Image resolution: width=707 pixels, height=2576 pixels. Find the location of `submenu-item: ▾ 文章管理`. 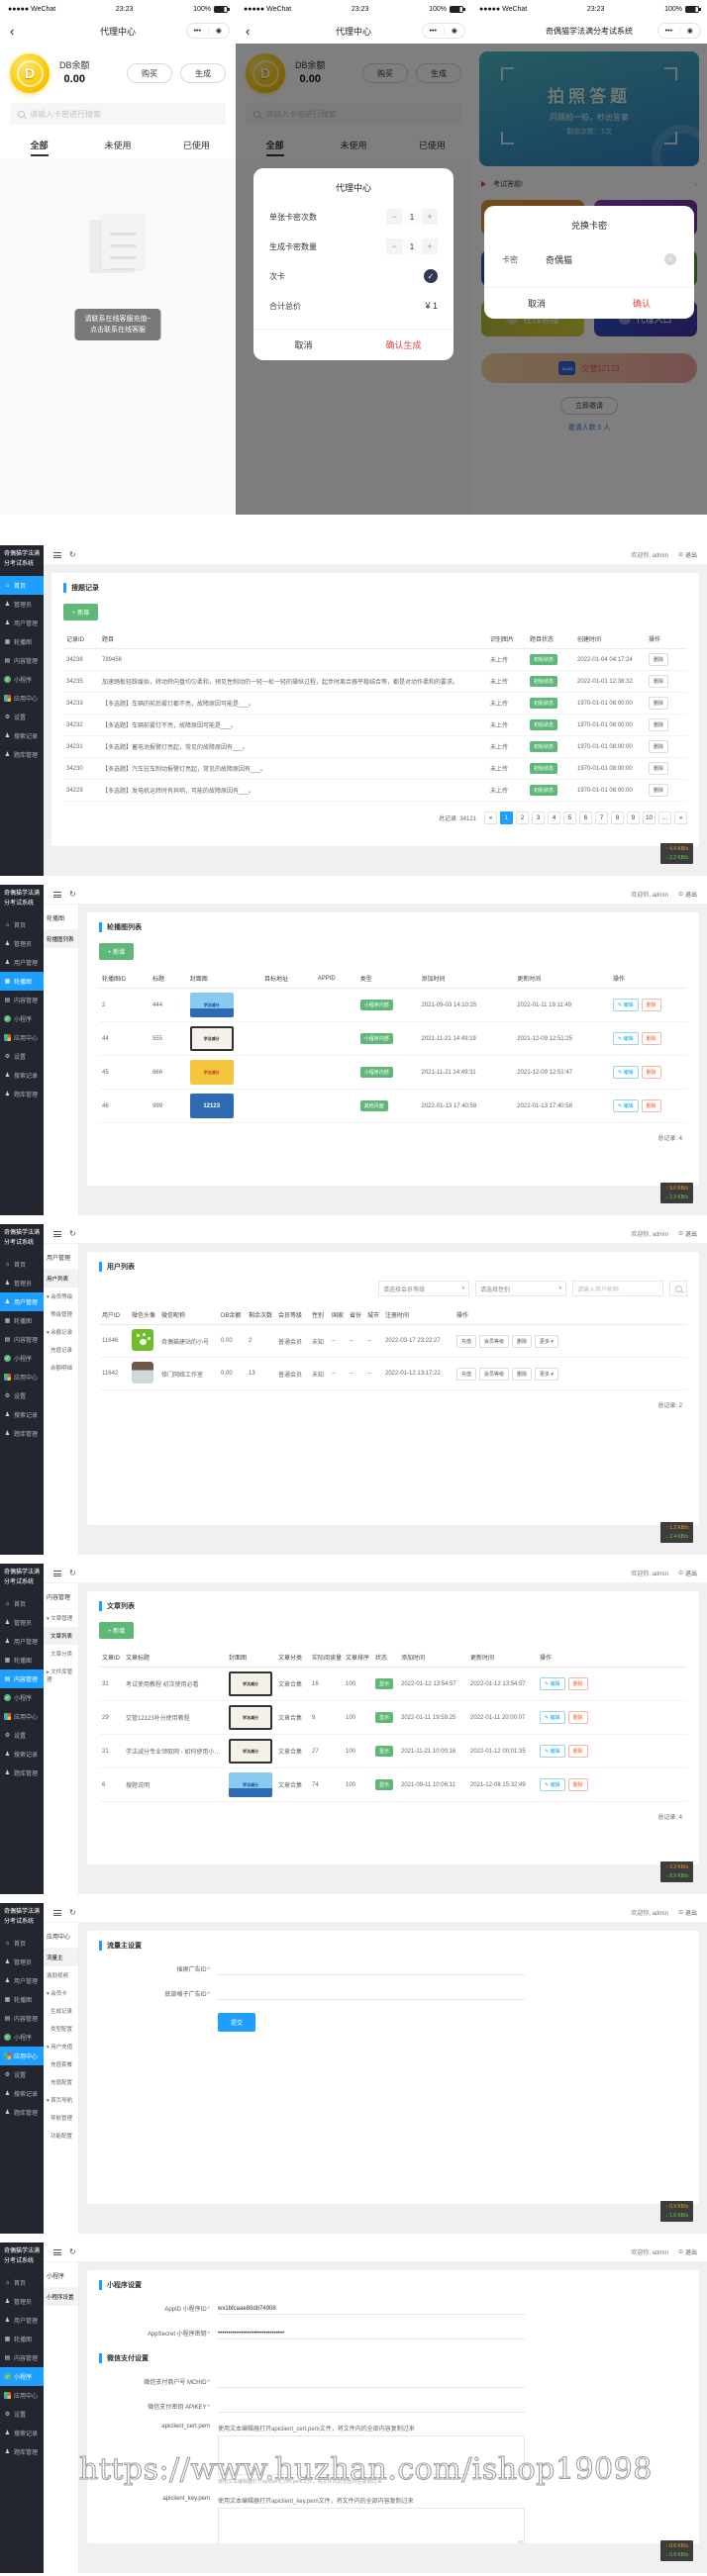

submenu-item: ▾ 文章管理 is located at coordinates (61, 1618).